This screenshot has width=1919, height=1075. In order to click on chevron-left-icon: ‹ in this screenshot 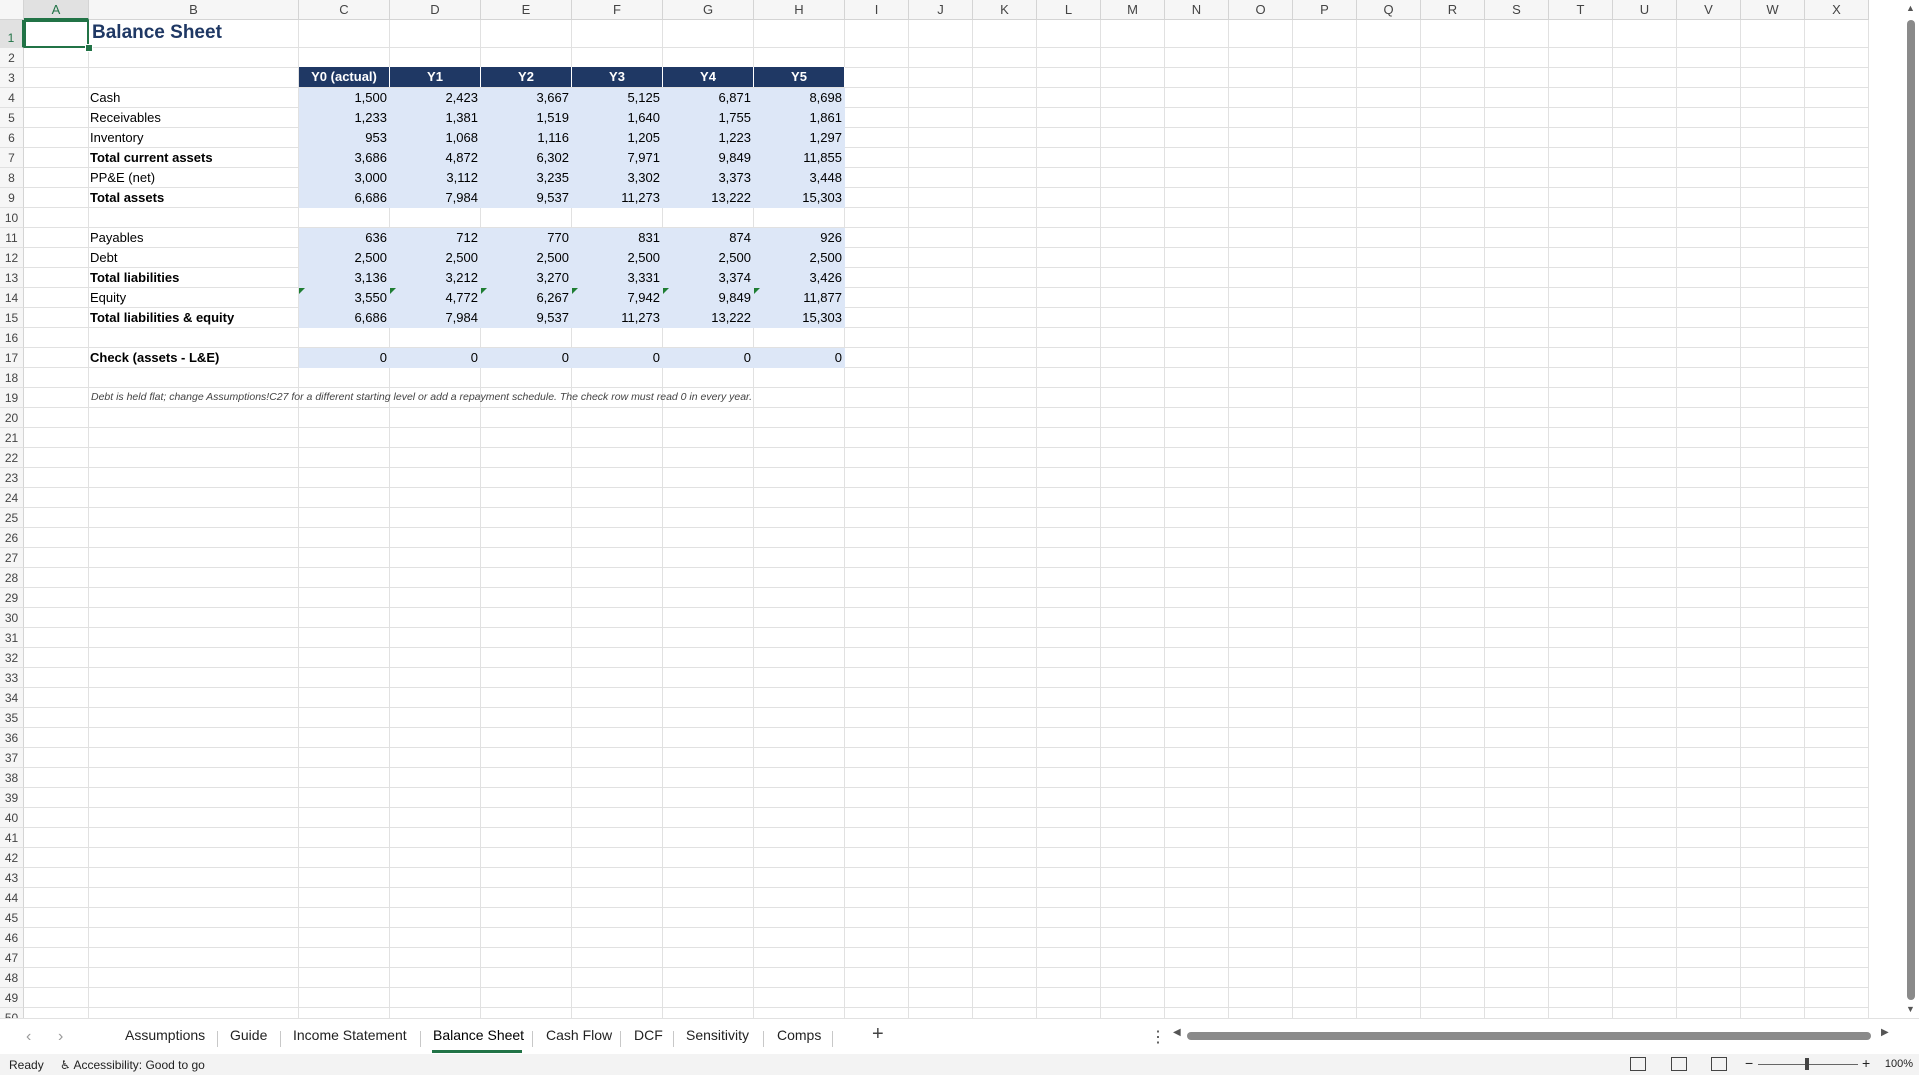, I will do `click(28, 1037)`.